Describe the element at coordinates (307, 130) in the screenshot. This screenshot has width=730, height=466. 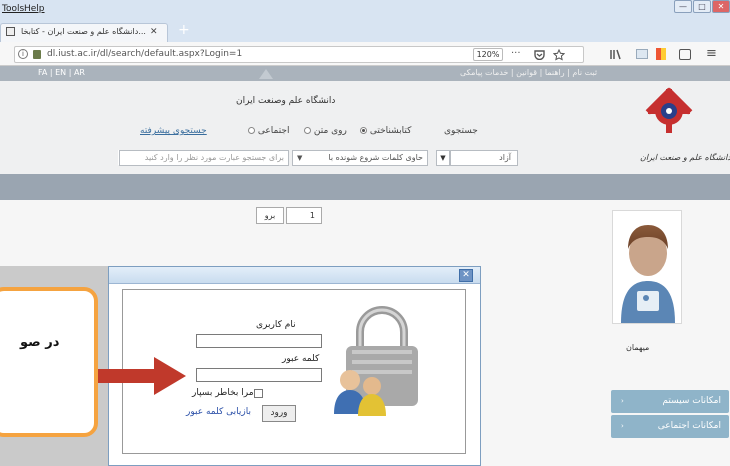
I see `radio-fulltext-dot` at that location.